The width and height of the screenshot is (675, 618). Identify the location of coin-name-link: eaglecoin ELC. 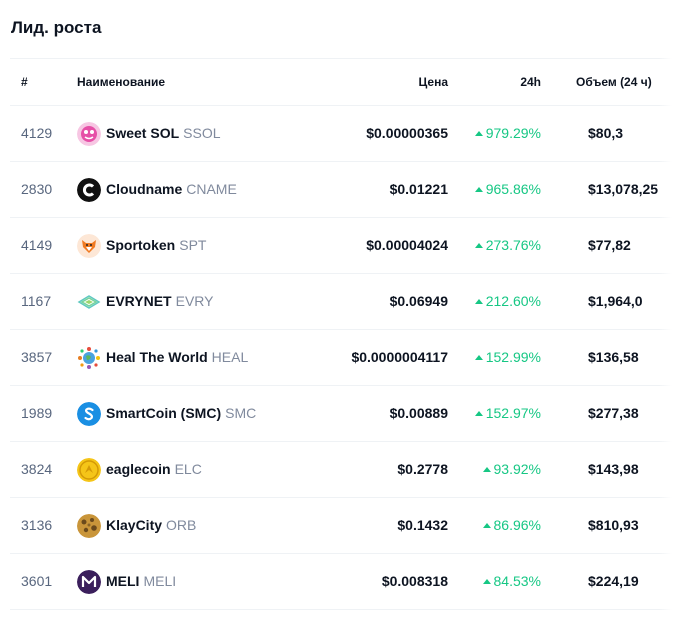
(154, 469).